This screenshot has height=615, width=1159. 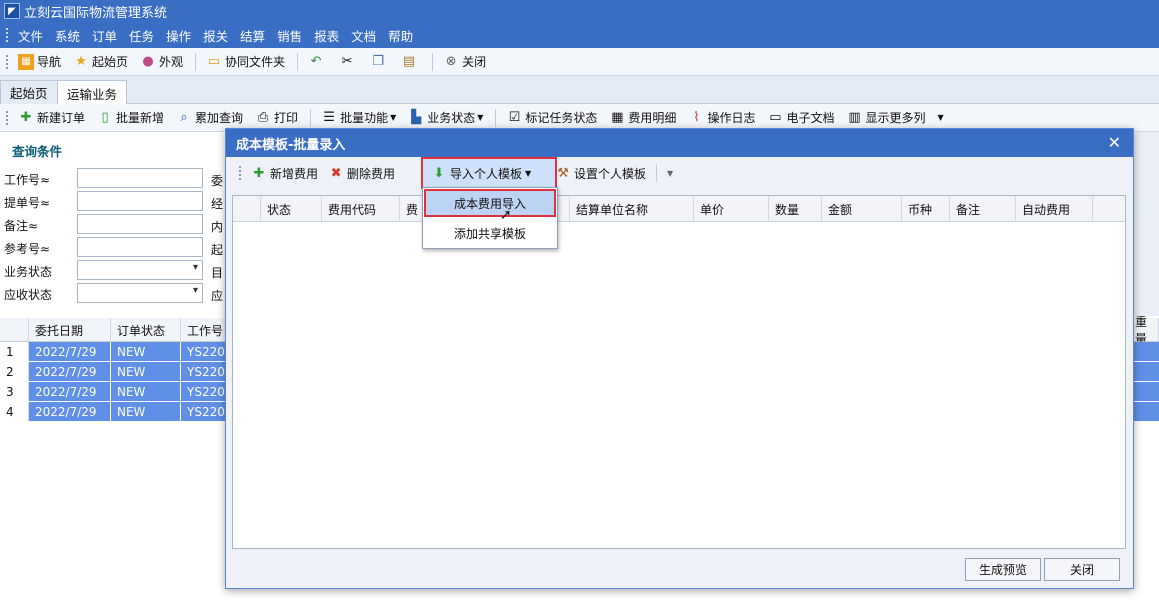 I want to click on menu-order: 订单, so click(x=104, y=35).